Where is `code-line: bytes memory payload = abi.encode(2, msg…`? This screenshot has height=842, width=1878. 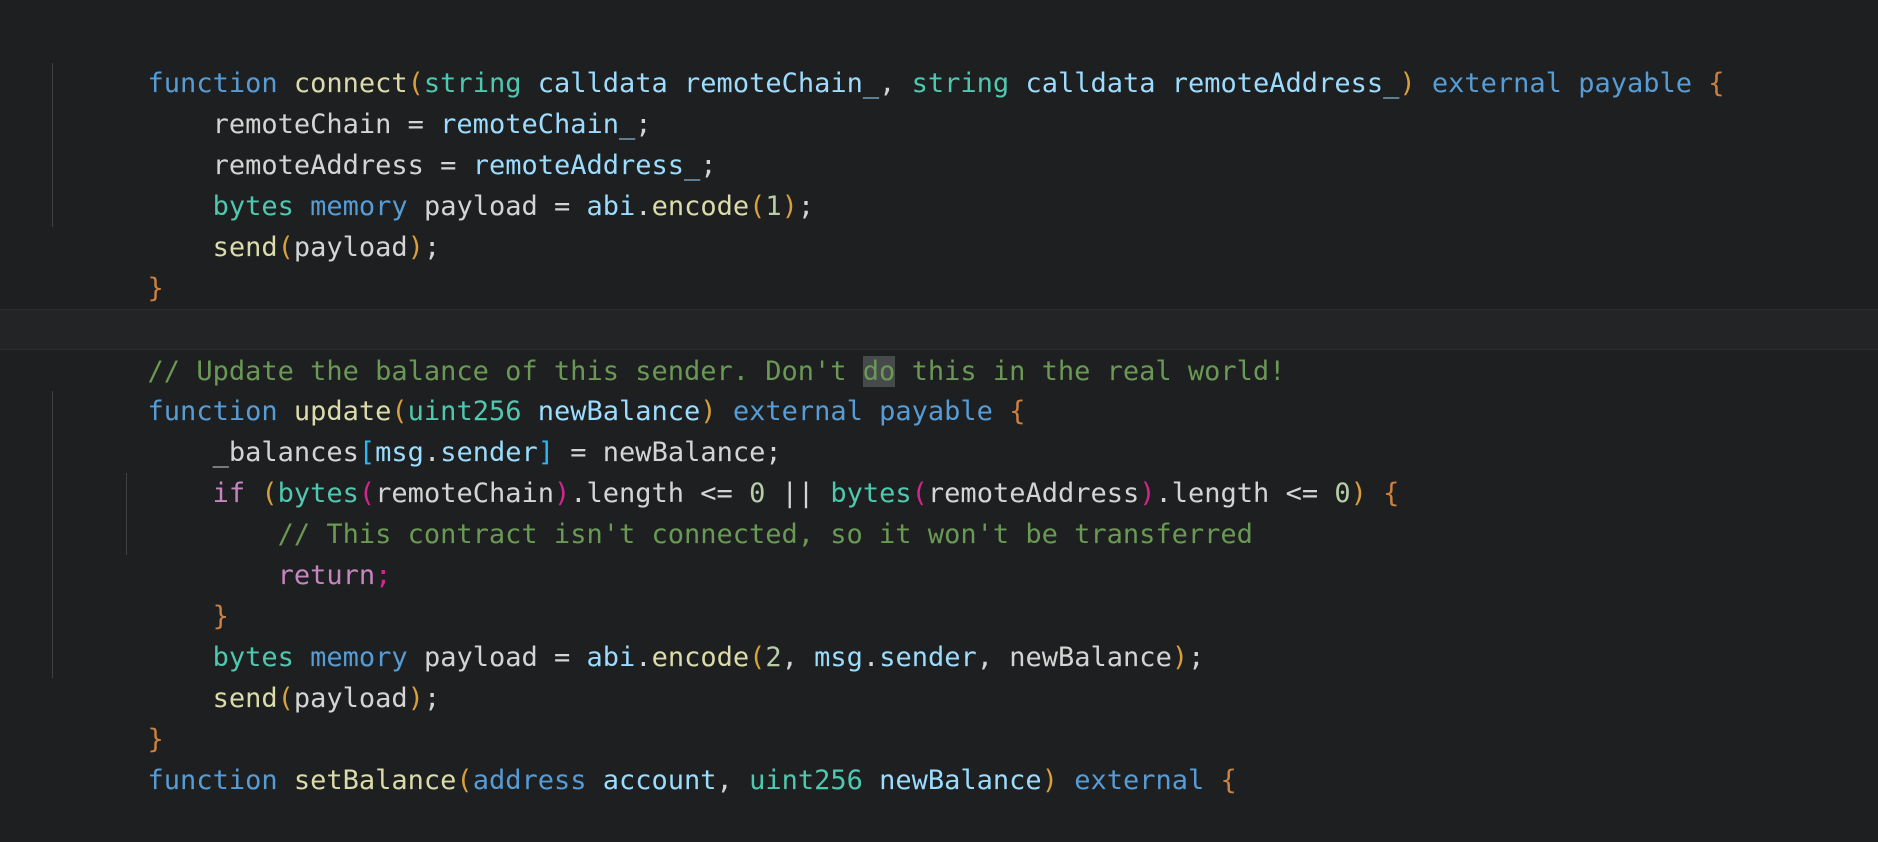 code-line: bytes memory payload = abi.encode(2, msg… is located at coordinates (939, 634).